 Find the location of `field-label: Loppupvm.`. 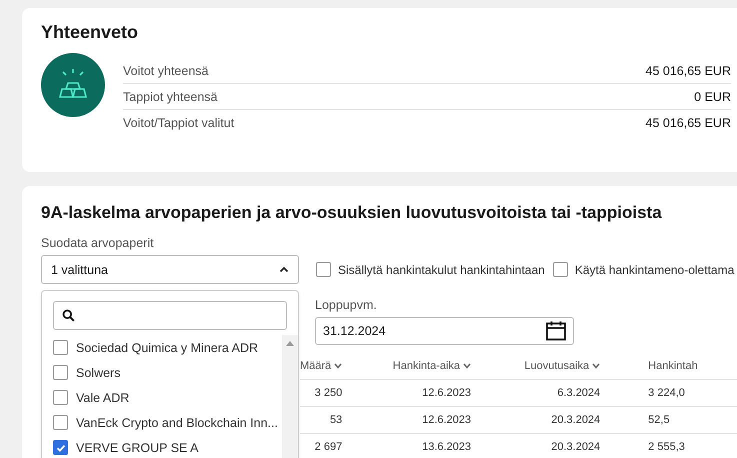

field-label: Loppupvm. is located at coordinates (346, 305).